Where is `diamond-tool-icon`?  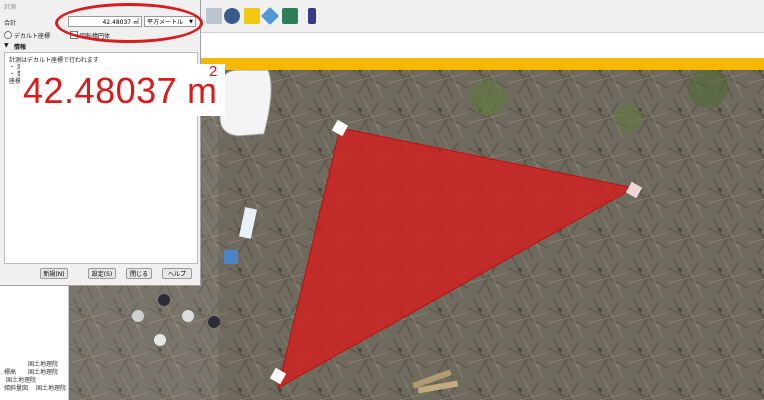
diamond-tool-icon is located at coordinates (270, 16).